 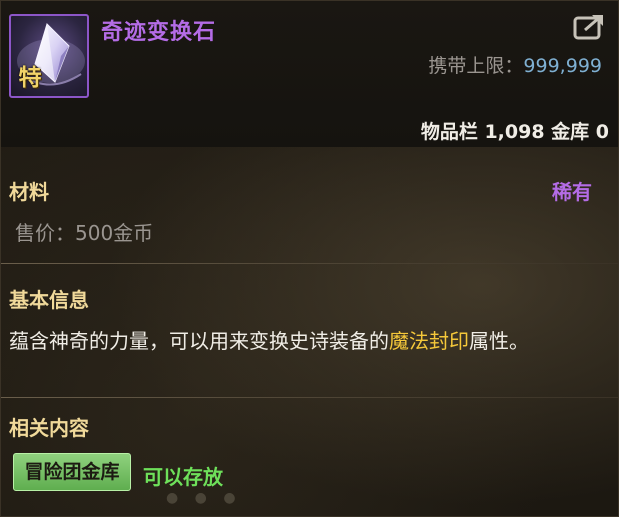 What do you see at coordinates (572, 192) in the screenshot?
I see `item-rarity: 稀有` at bounding box center [572, 192].